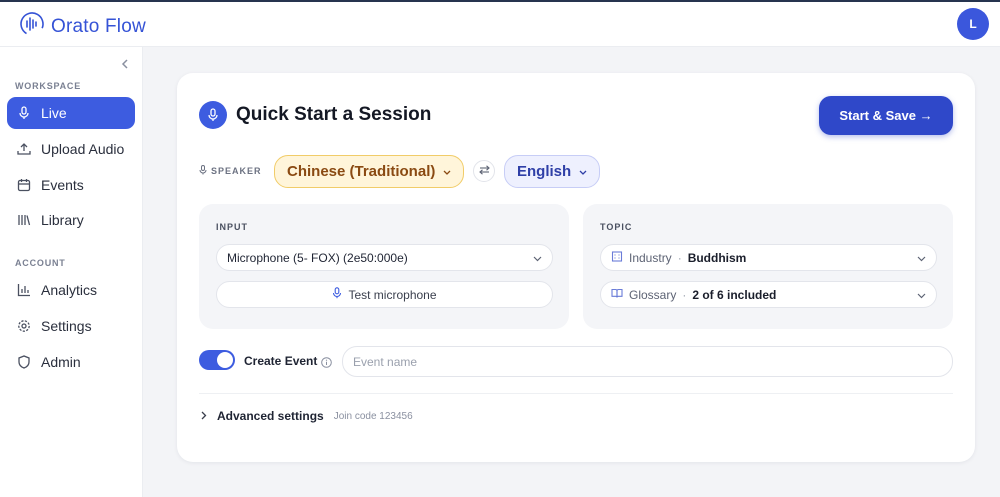 The height and width of the screenshot is (497, 1000). Describe the element at coordinates (373, 416) in the screenshot. I see `join-code: Join code 123456` at that location.